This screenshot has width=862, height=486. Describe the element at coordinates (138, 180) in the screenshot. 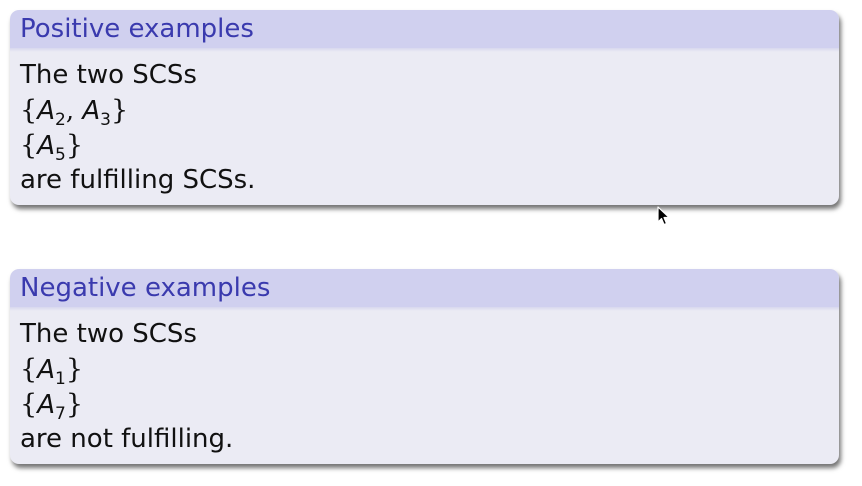

I see `positive-conclusion-text: are fulfilling SCSs.` at that location.